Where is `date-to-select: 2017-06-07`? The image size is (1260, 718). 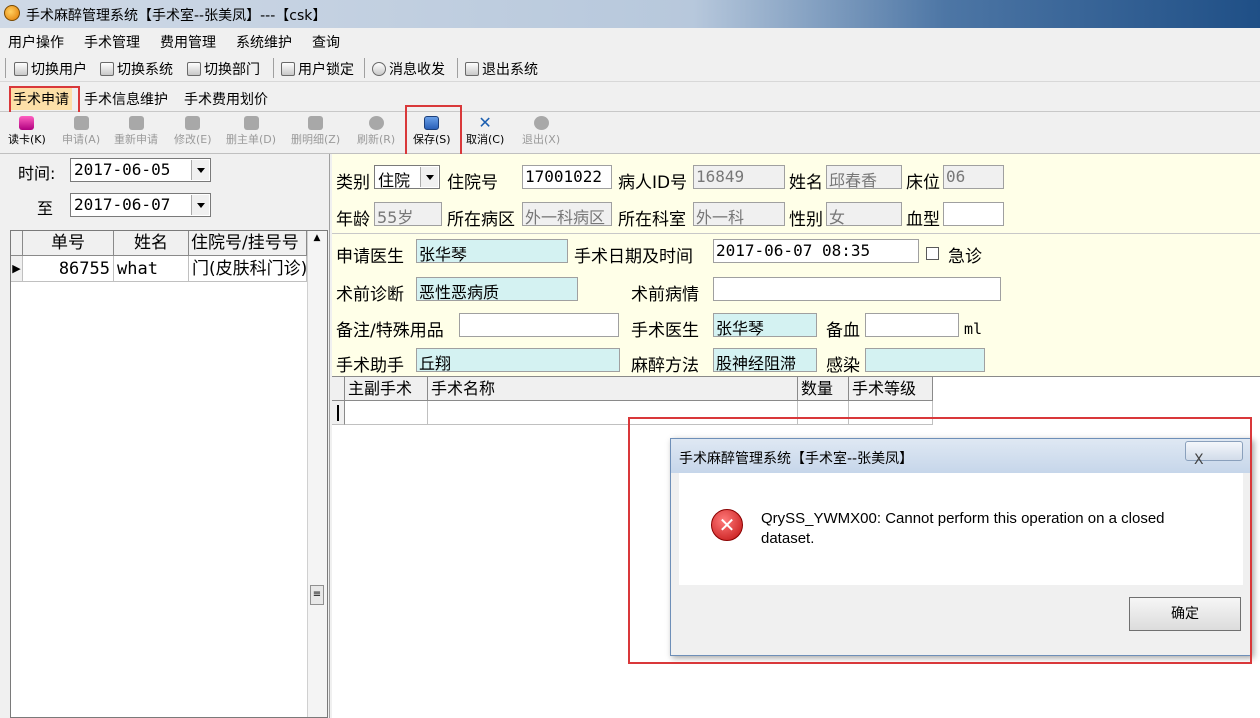
date-to-select: 2017-06-07 is located at coordinates (140, 205).